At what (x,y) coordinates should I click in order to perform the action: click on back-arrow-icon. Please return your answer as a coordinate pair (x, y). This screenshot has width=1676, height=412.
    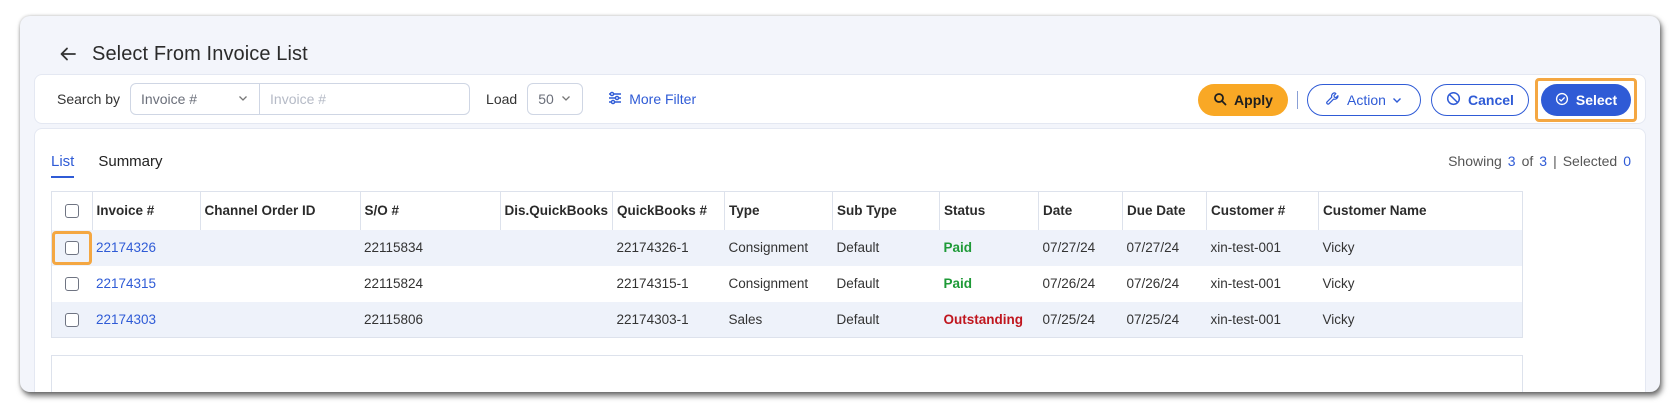
    Looking at the image, I should click on (68, 54).